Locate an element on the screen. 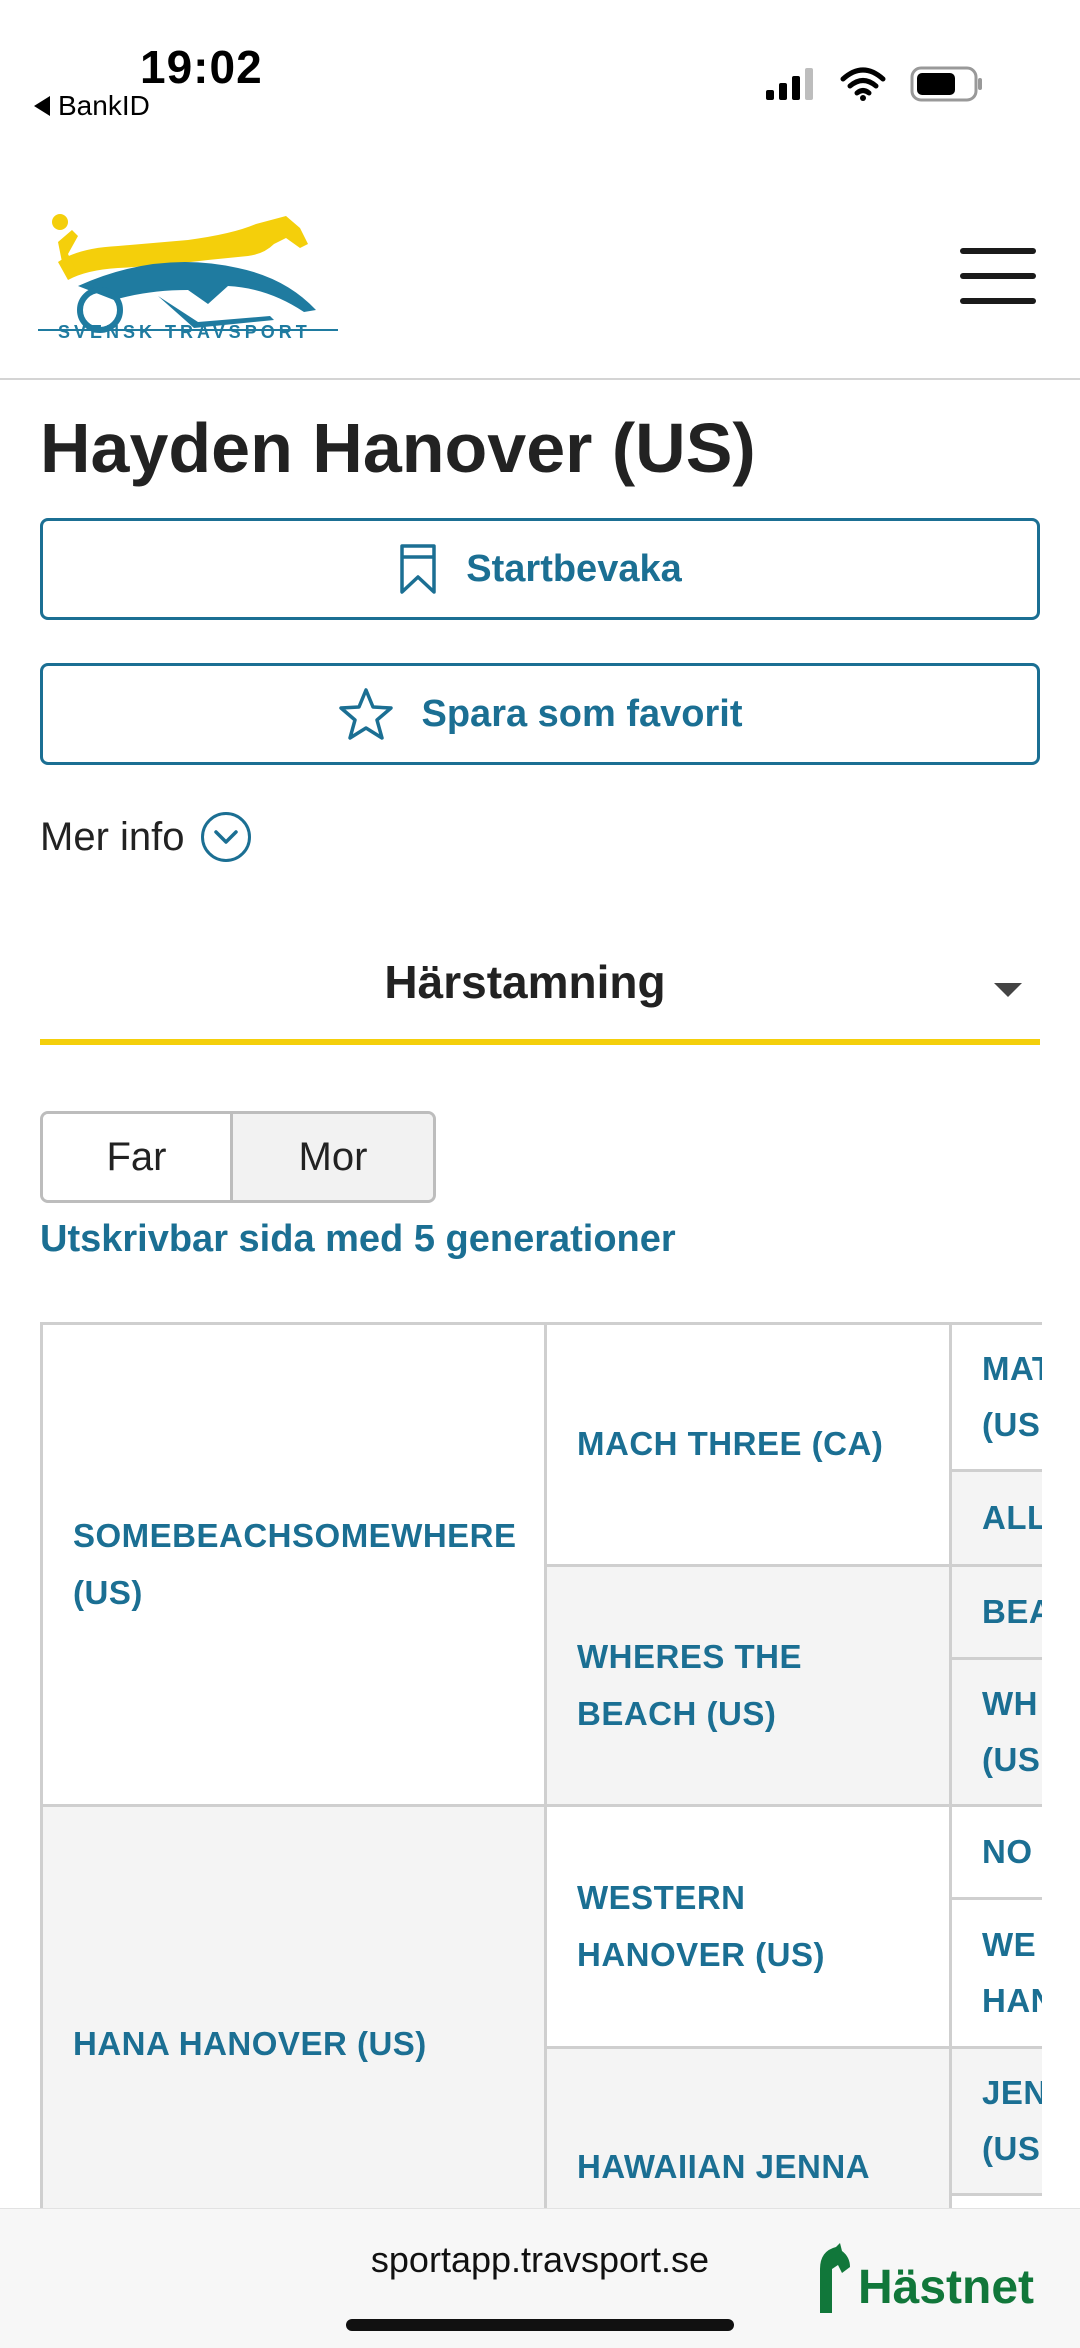 The height and width of the screenshot is (2348, 1080). pedigree-dam-sire: WESTERN HANOVER (US) is located at coordinates (748, 1926).